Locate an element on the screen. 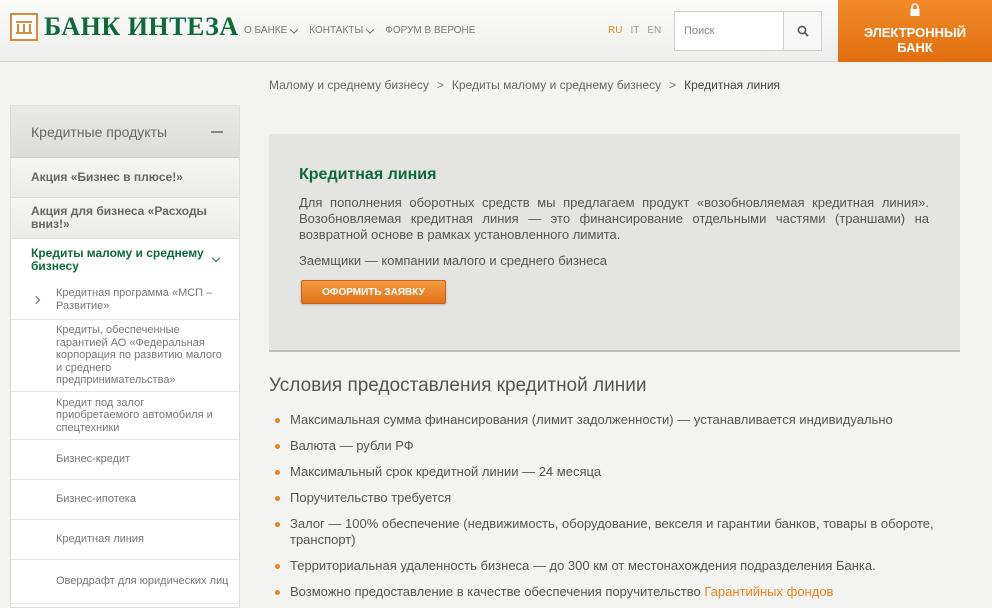 The height and width of the screenshot is (608, 992). nav-forum: ФОРУМ В ВЕРОНЕ is located at coordinates (430, 30).